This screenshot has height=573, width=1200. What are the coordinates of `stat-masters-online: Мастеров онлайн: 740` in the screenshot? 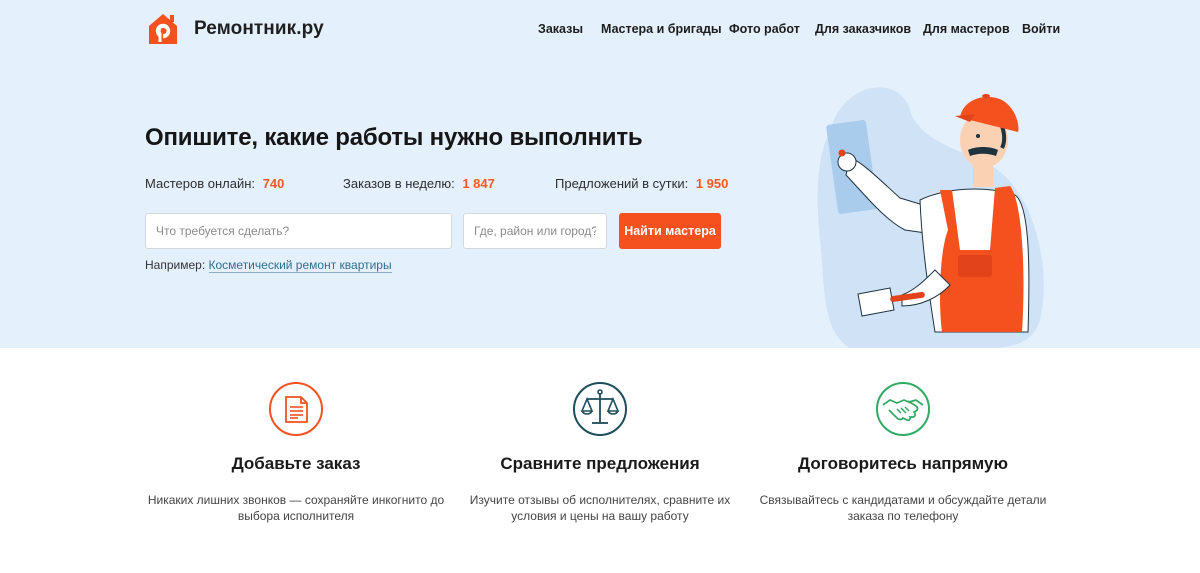 It's located at (214, 183).